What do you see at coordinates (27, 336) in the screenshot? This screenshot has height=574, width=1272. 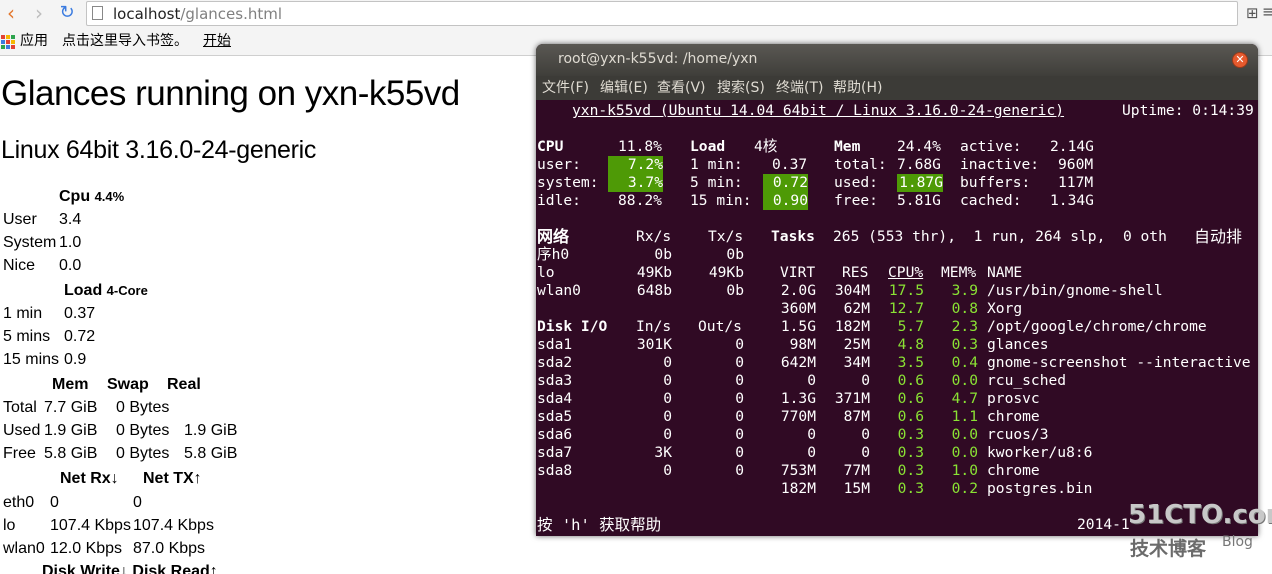 I see `load-row-label: 5 mins` at bounding box center [27, 336].